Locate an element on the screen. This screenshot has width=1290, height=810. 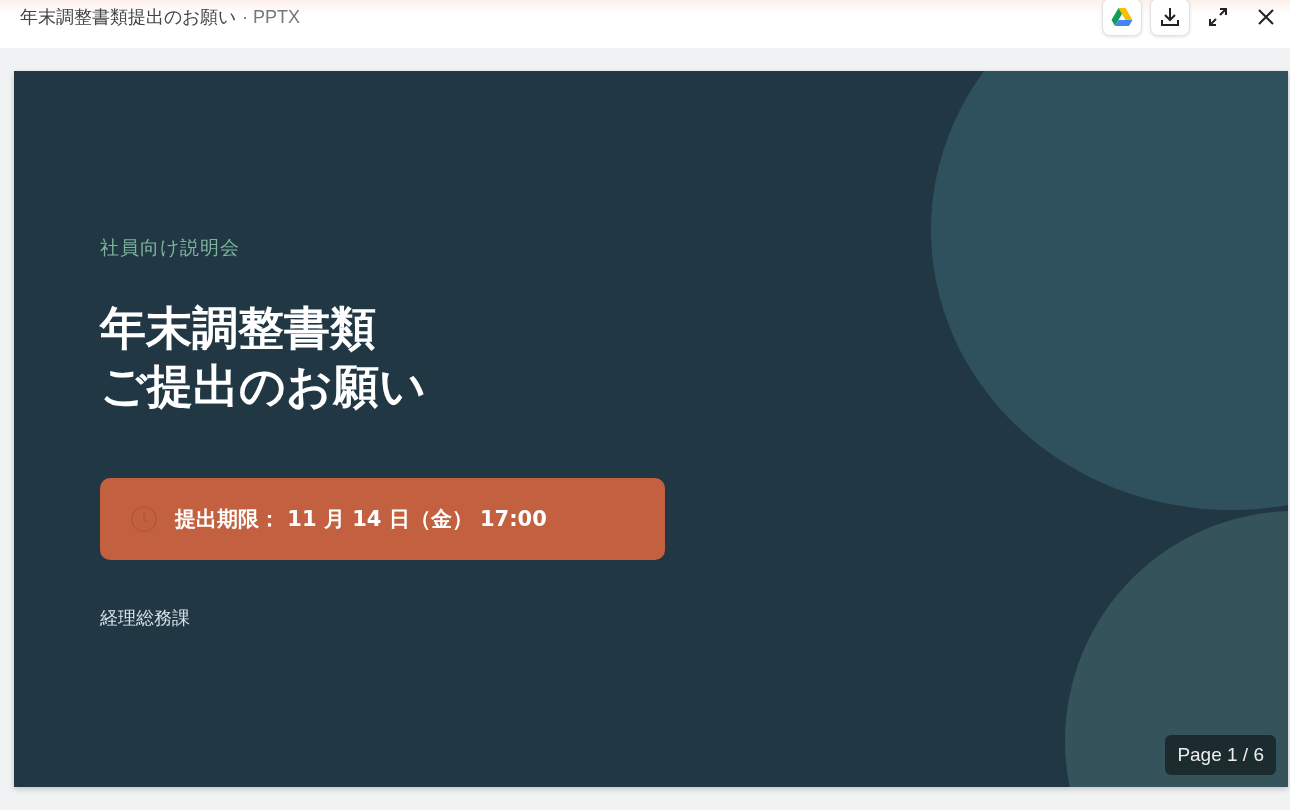
drive-icon is located at coordinates (1122, 18).